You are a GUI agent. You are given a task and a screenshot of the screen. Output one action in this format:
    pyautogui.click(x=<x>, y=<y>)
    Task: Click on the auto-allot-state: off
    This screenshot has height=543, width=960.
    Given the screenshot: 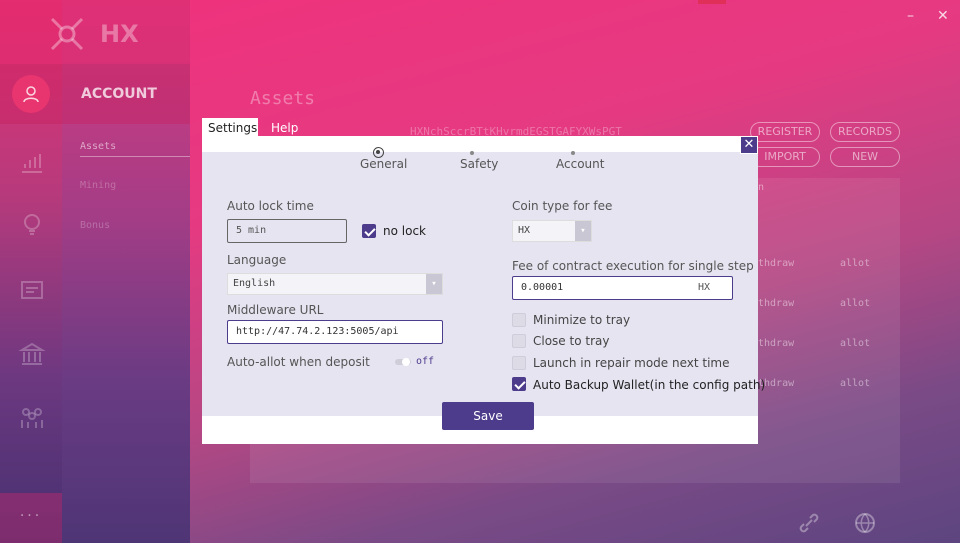 What is the action you would take?
    pyautogui.click(x=425, y=361)
    